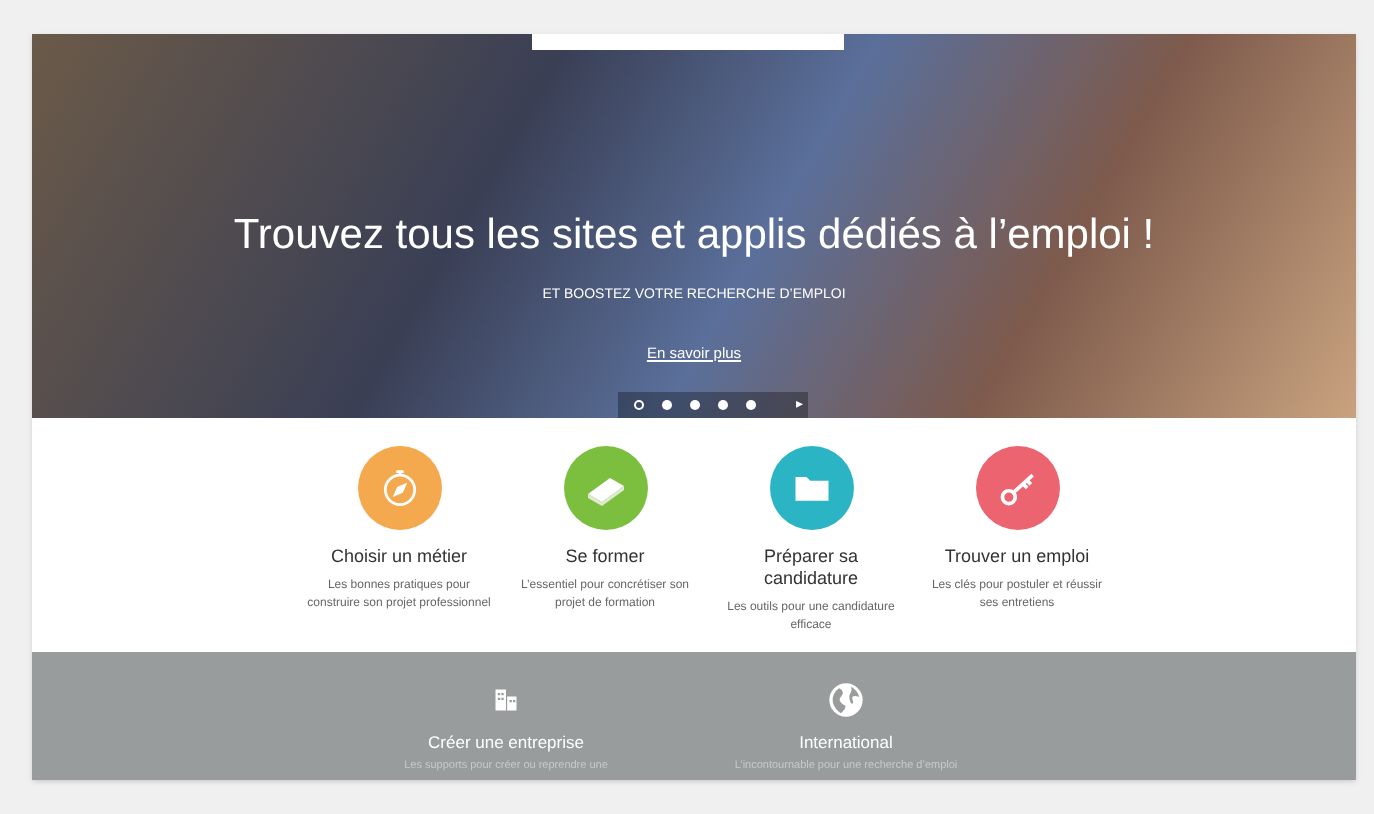 Image resolution: width=1374 pixels, height=814 pixels. I want to click on globe-icon, so click(846, 700).